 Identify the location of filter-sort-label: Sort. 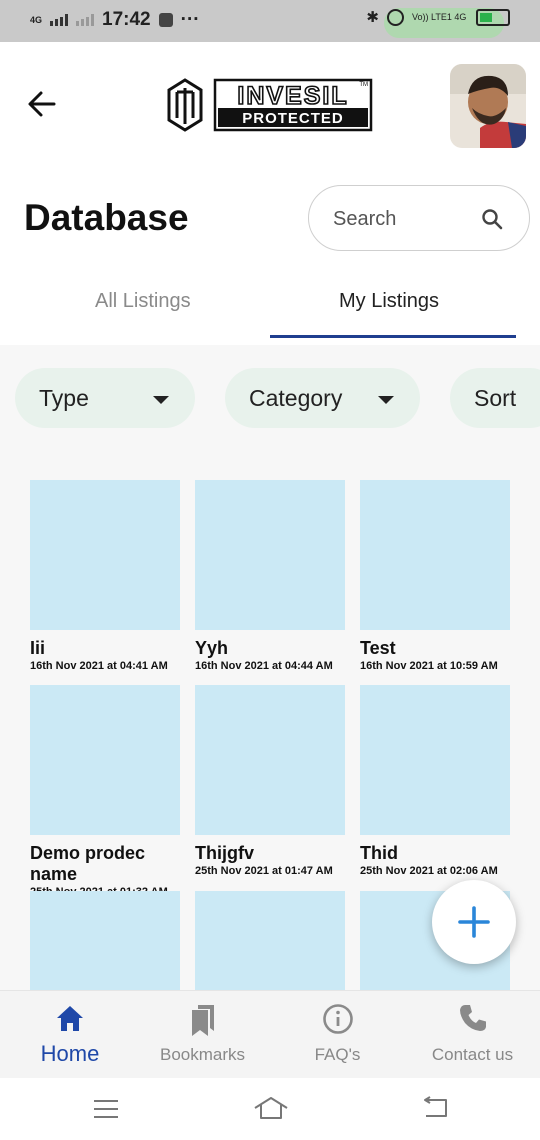
(495, 398).